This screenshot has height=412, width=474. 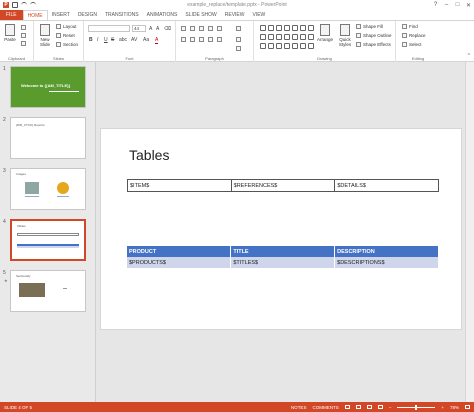 What do you see at coordinates (200, 15) in the screenshot?
I see `tab-slide-show: SLIDE SHOW` at bounding box center [200, 15].